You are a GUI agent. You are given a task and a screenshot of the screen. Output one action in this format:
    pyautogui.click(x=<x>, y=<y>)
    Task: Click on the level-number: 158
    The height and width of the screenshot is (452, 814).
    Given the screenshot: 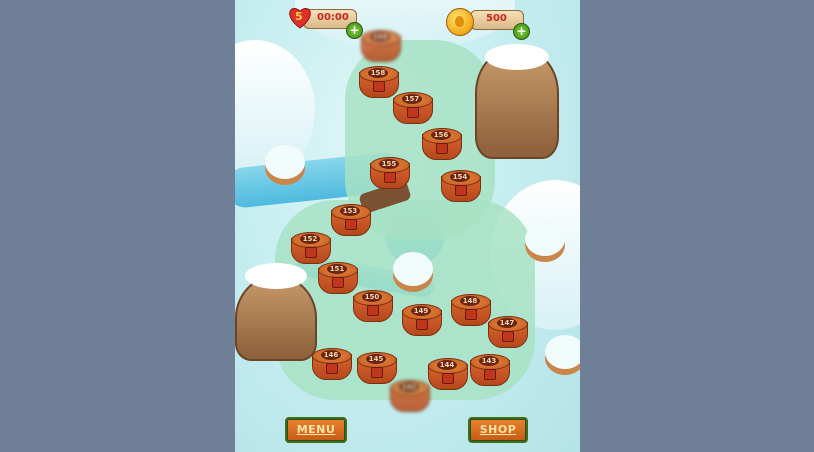 What is the action you would take?
    pyautogui.click(x=378, y=73)
    